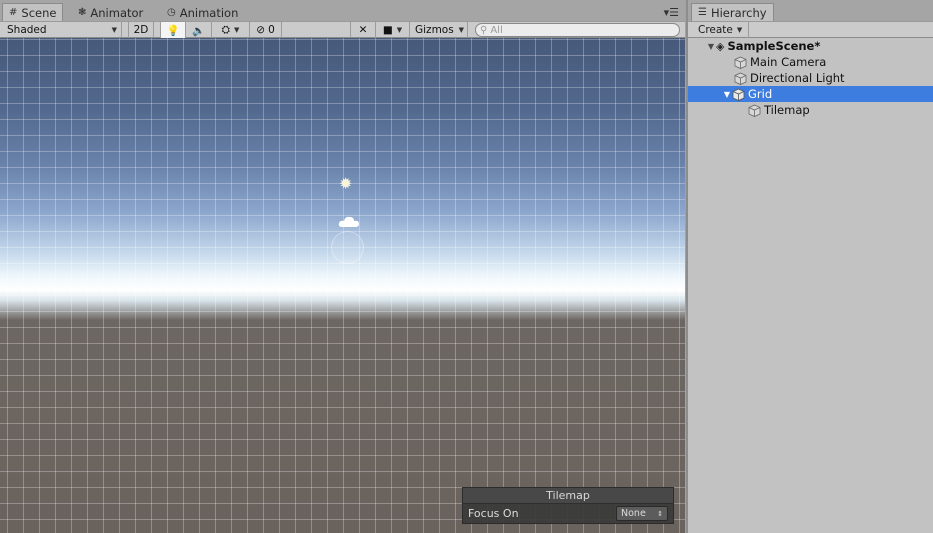 The height and width of the screenshot is (533, 933). What do you see at coordinates (774, 46) in the screenshot?
I see `scene-name: SampleScene*` at bounding box center [774, 46].